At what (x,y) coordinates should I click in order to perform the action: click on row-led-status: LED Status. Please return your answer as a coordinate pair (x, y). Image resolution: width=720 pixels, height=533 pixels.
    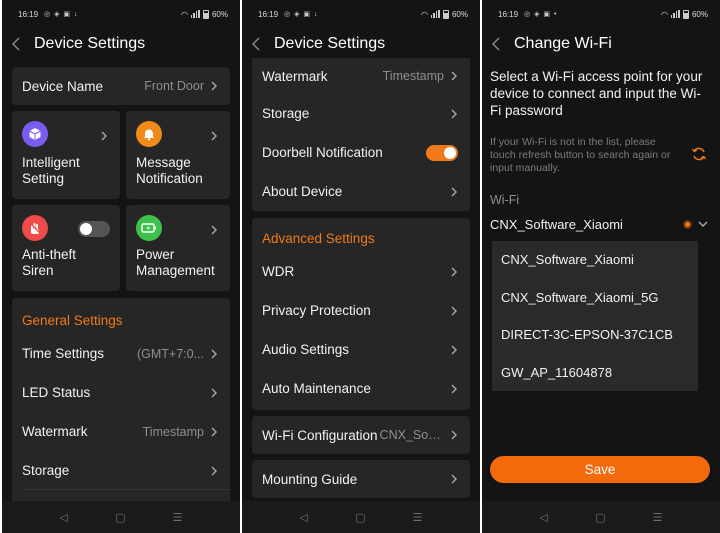
    Looking at the image, I should click on (121, 392).